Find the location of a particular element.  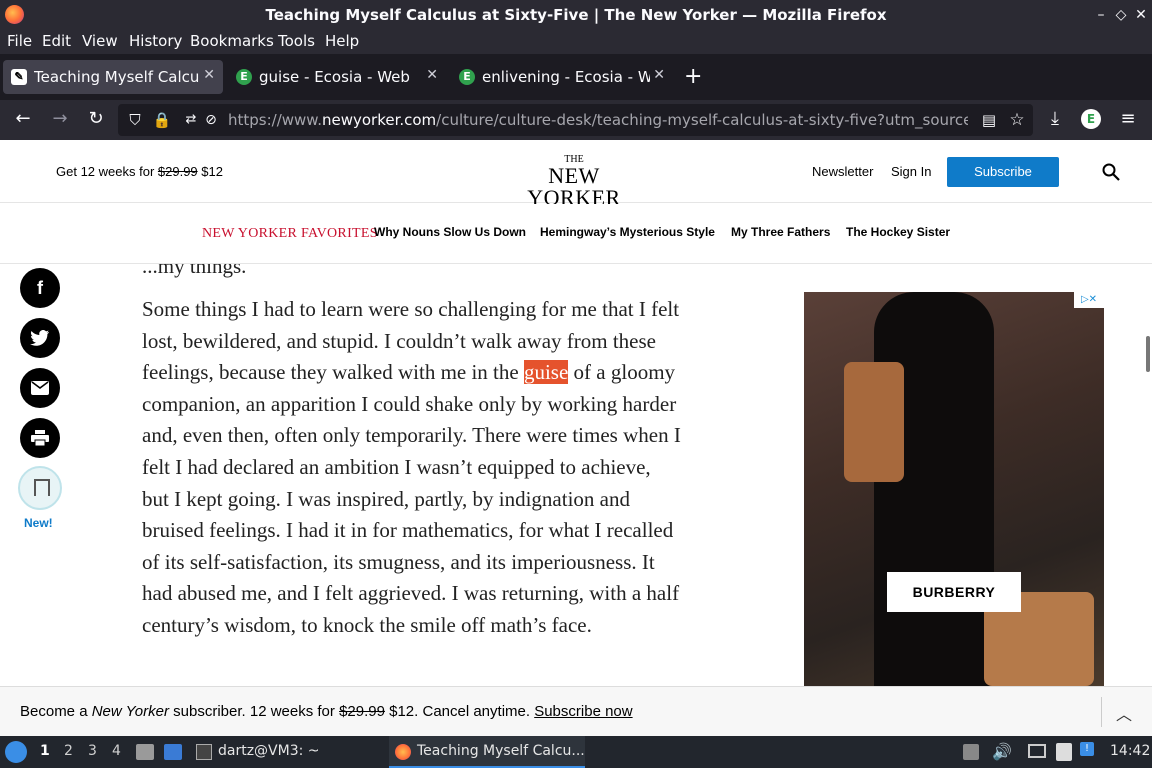

menu-history: History is located at coordinates (155, 41).